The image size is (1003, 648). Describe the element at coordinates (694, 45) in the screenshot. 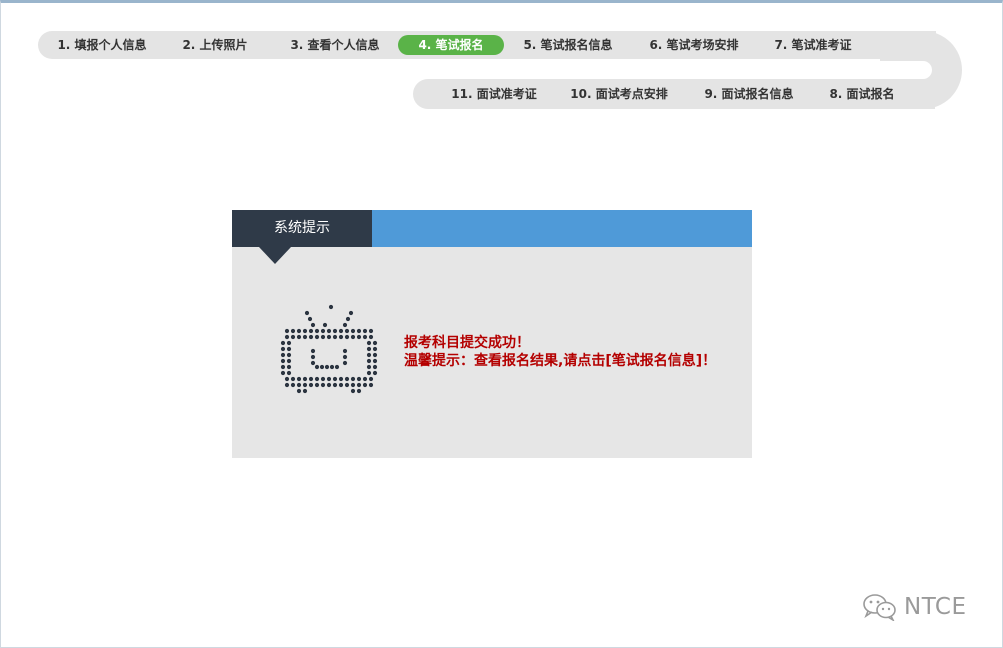

I see `step-6-written-exam-room-arrangement: 6. 笔试考场安排` at that location.